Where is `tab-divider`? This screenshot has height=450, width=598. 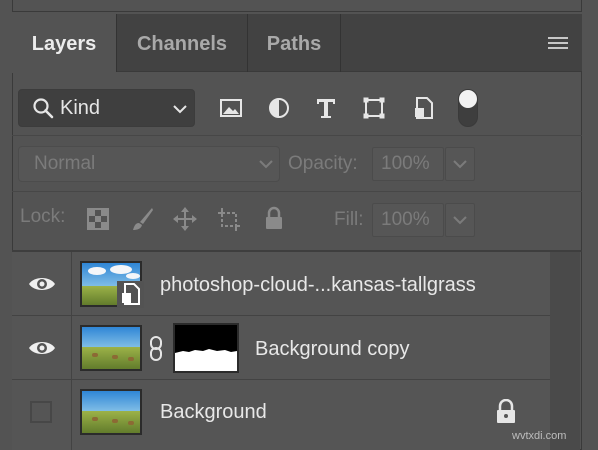
tab-divider is located at coordinates (340, 43).